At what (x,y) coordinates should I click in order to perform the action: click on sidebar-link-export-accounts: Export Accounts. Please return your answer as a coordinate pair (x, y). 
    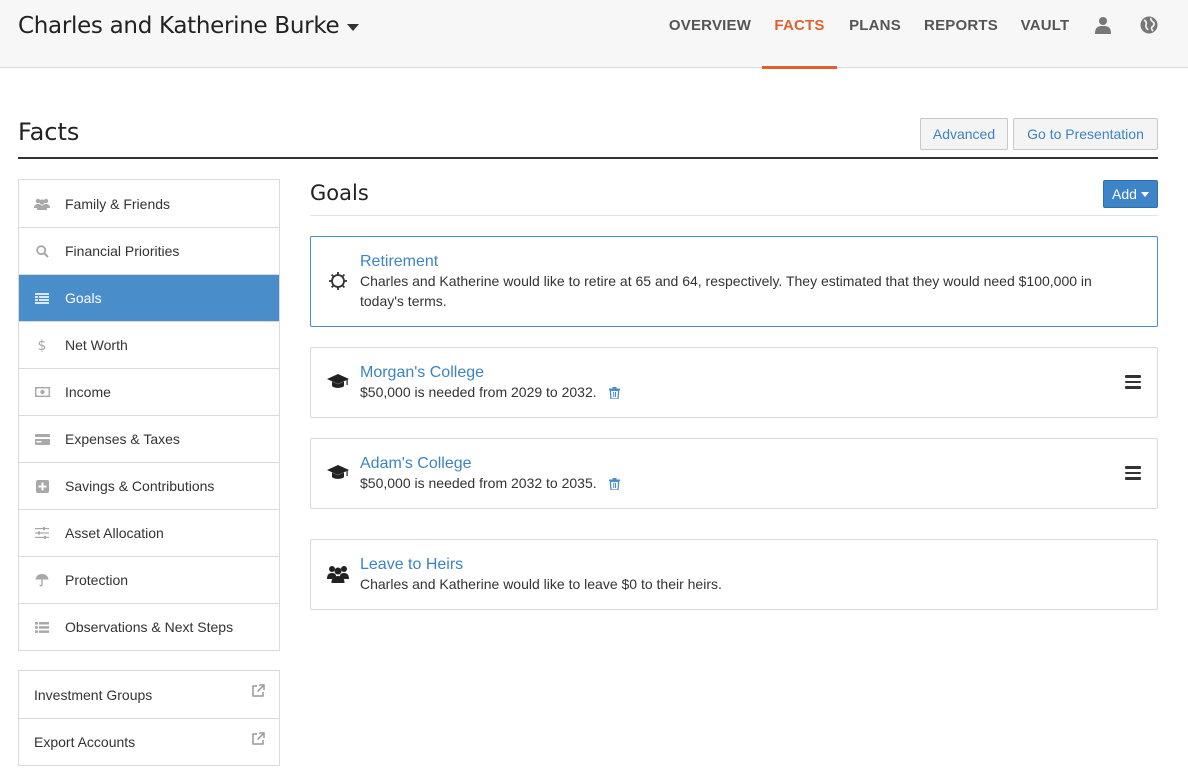
    Looking at the image, I should click on (149, 741).